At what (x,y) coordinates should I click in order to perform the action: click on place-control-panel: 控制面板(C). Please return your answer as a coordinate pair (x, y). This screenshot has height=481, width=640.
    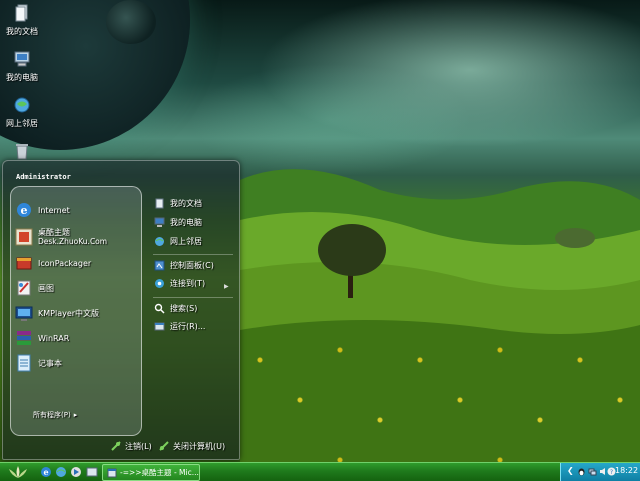
    Looking at the image, I should click on (184, 265).